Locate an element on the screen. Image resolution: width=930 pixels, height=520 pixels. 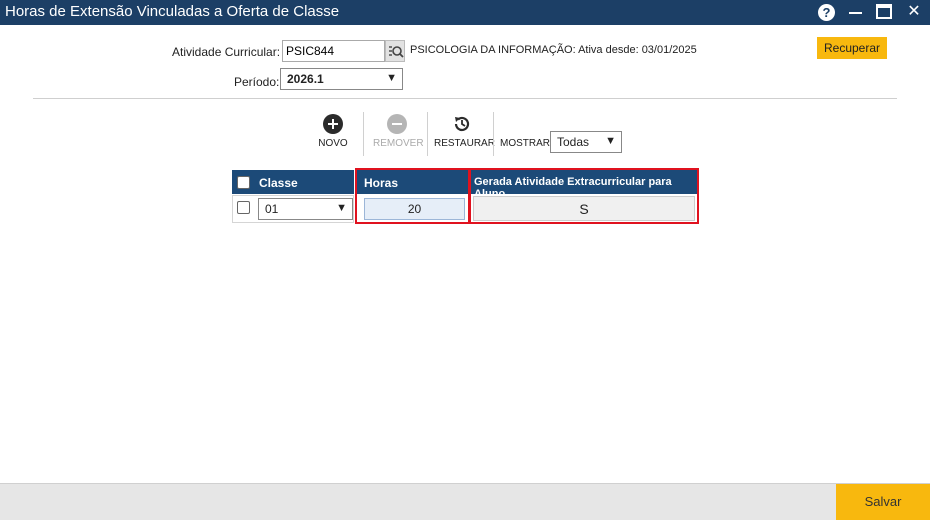
periodo-select: 2026.1 ▼ is located at coordinates (341, 79).